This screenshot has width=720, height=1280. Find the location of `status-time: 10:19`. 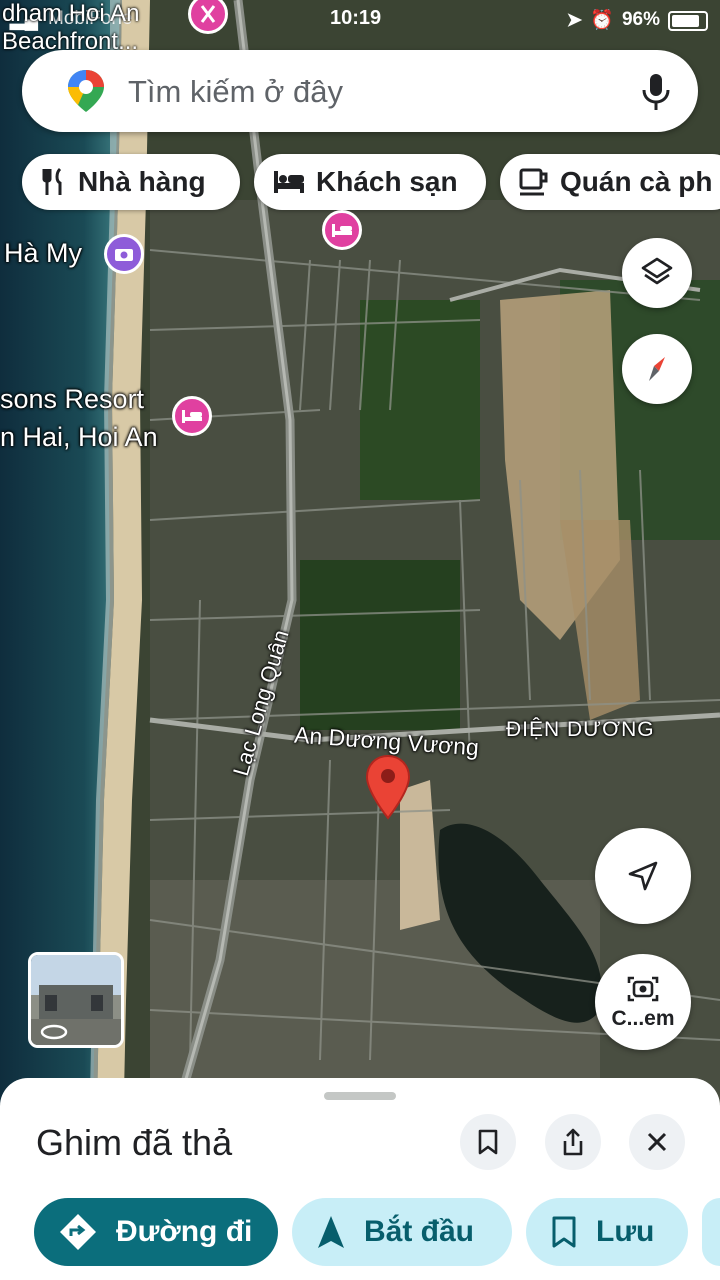

status-time: 10:19 is located at coordinates (356, 18).